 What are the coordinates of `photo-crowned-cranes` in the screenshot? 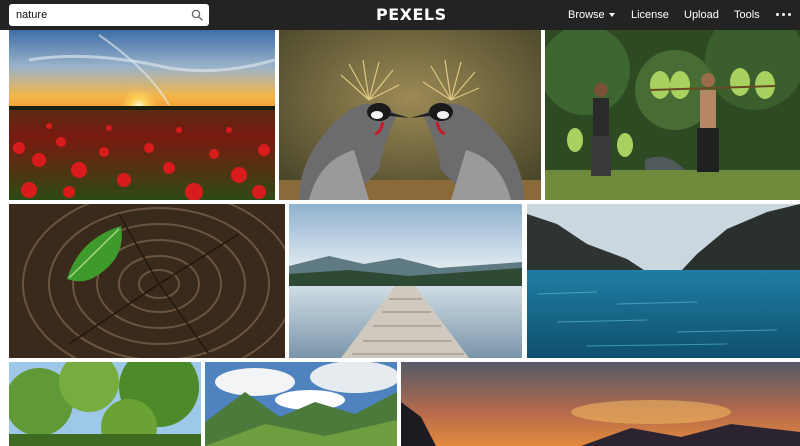 It's located at (410, 115).